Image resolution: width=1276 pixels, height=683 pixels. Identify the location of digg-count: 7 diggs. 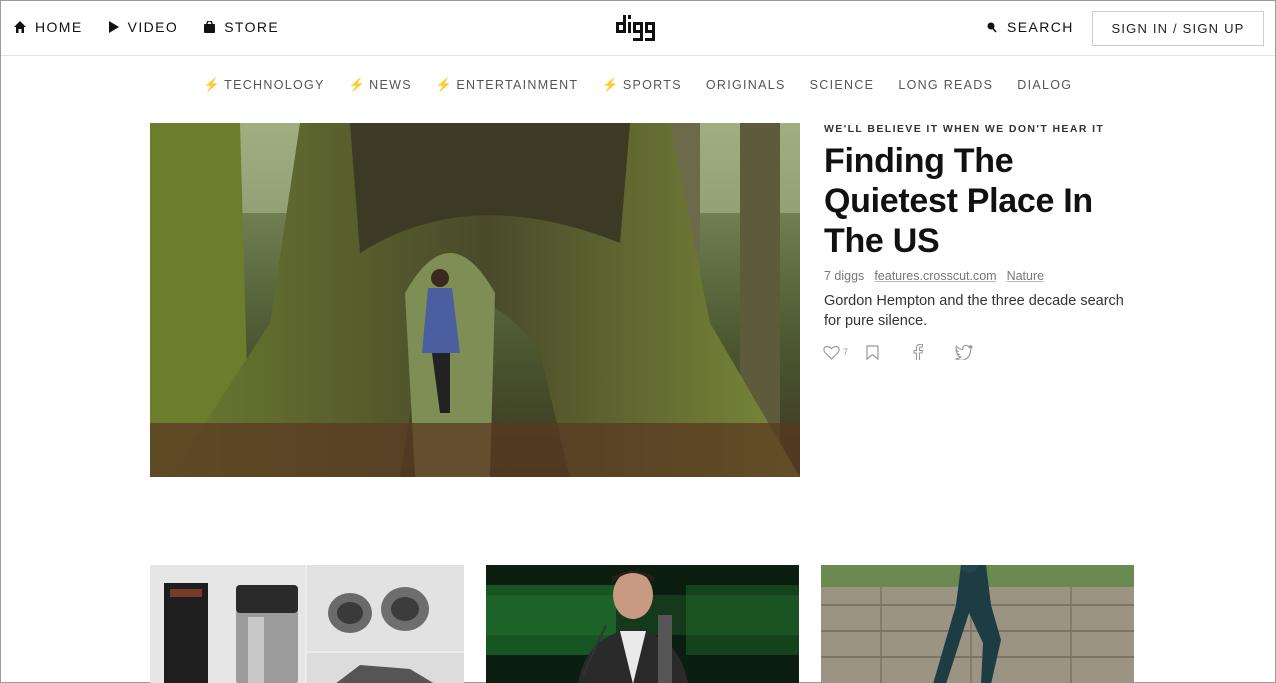
(844, 276).